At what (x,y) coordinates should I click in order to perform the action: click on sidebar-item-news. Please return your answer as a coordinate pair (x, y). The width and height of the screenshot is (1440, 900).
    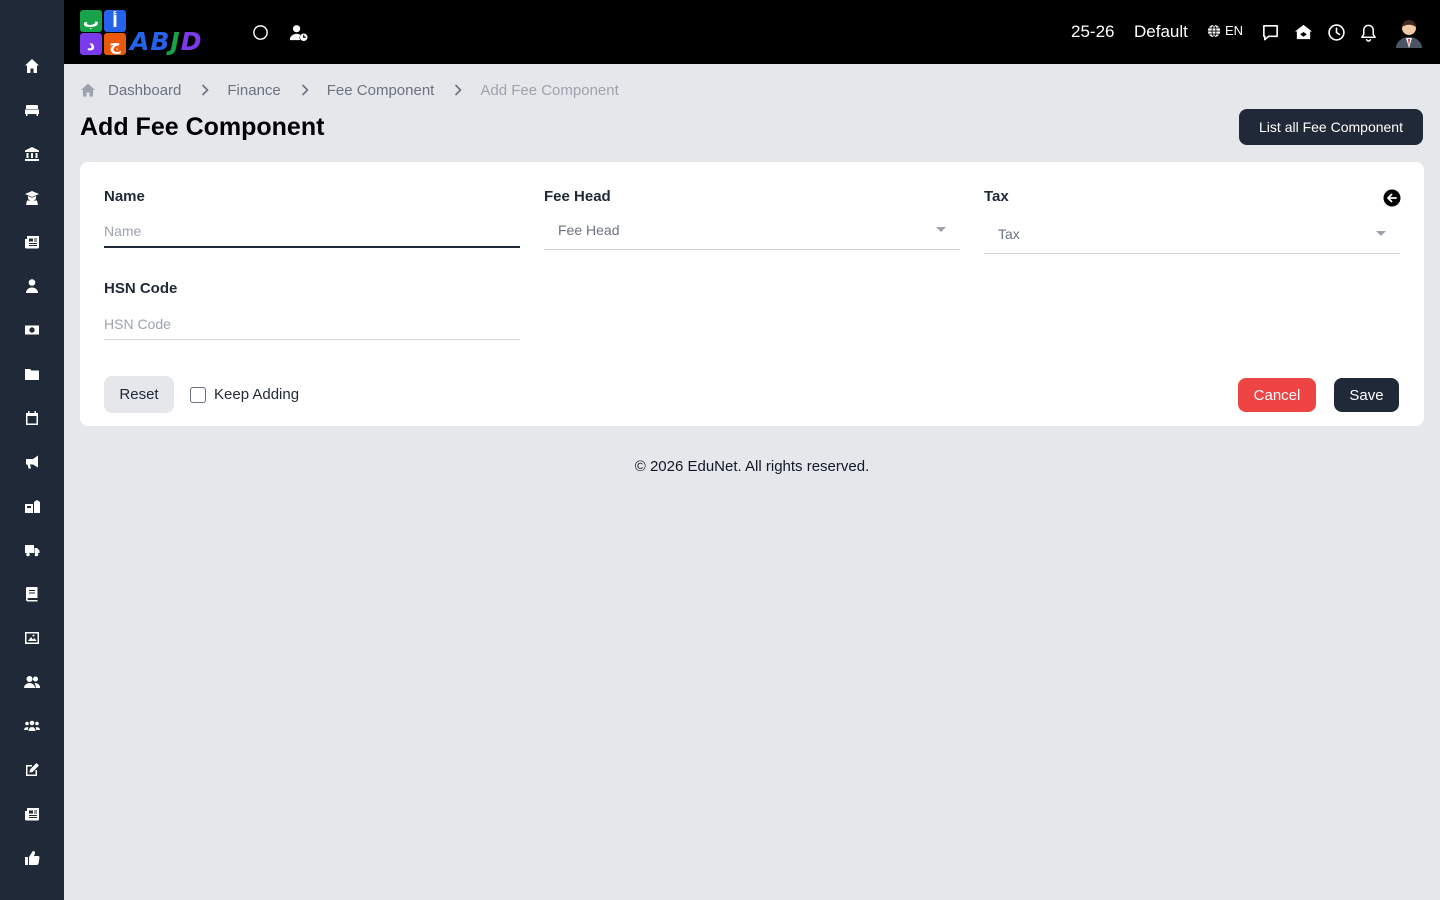
    Looking at the image, I should click on (32, 814).